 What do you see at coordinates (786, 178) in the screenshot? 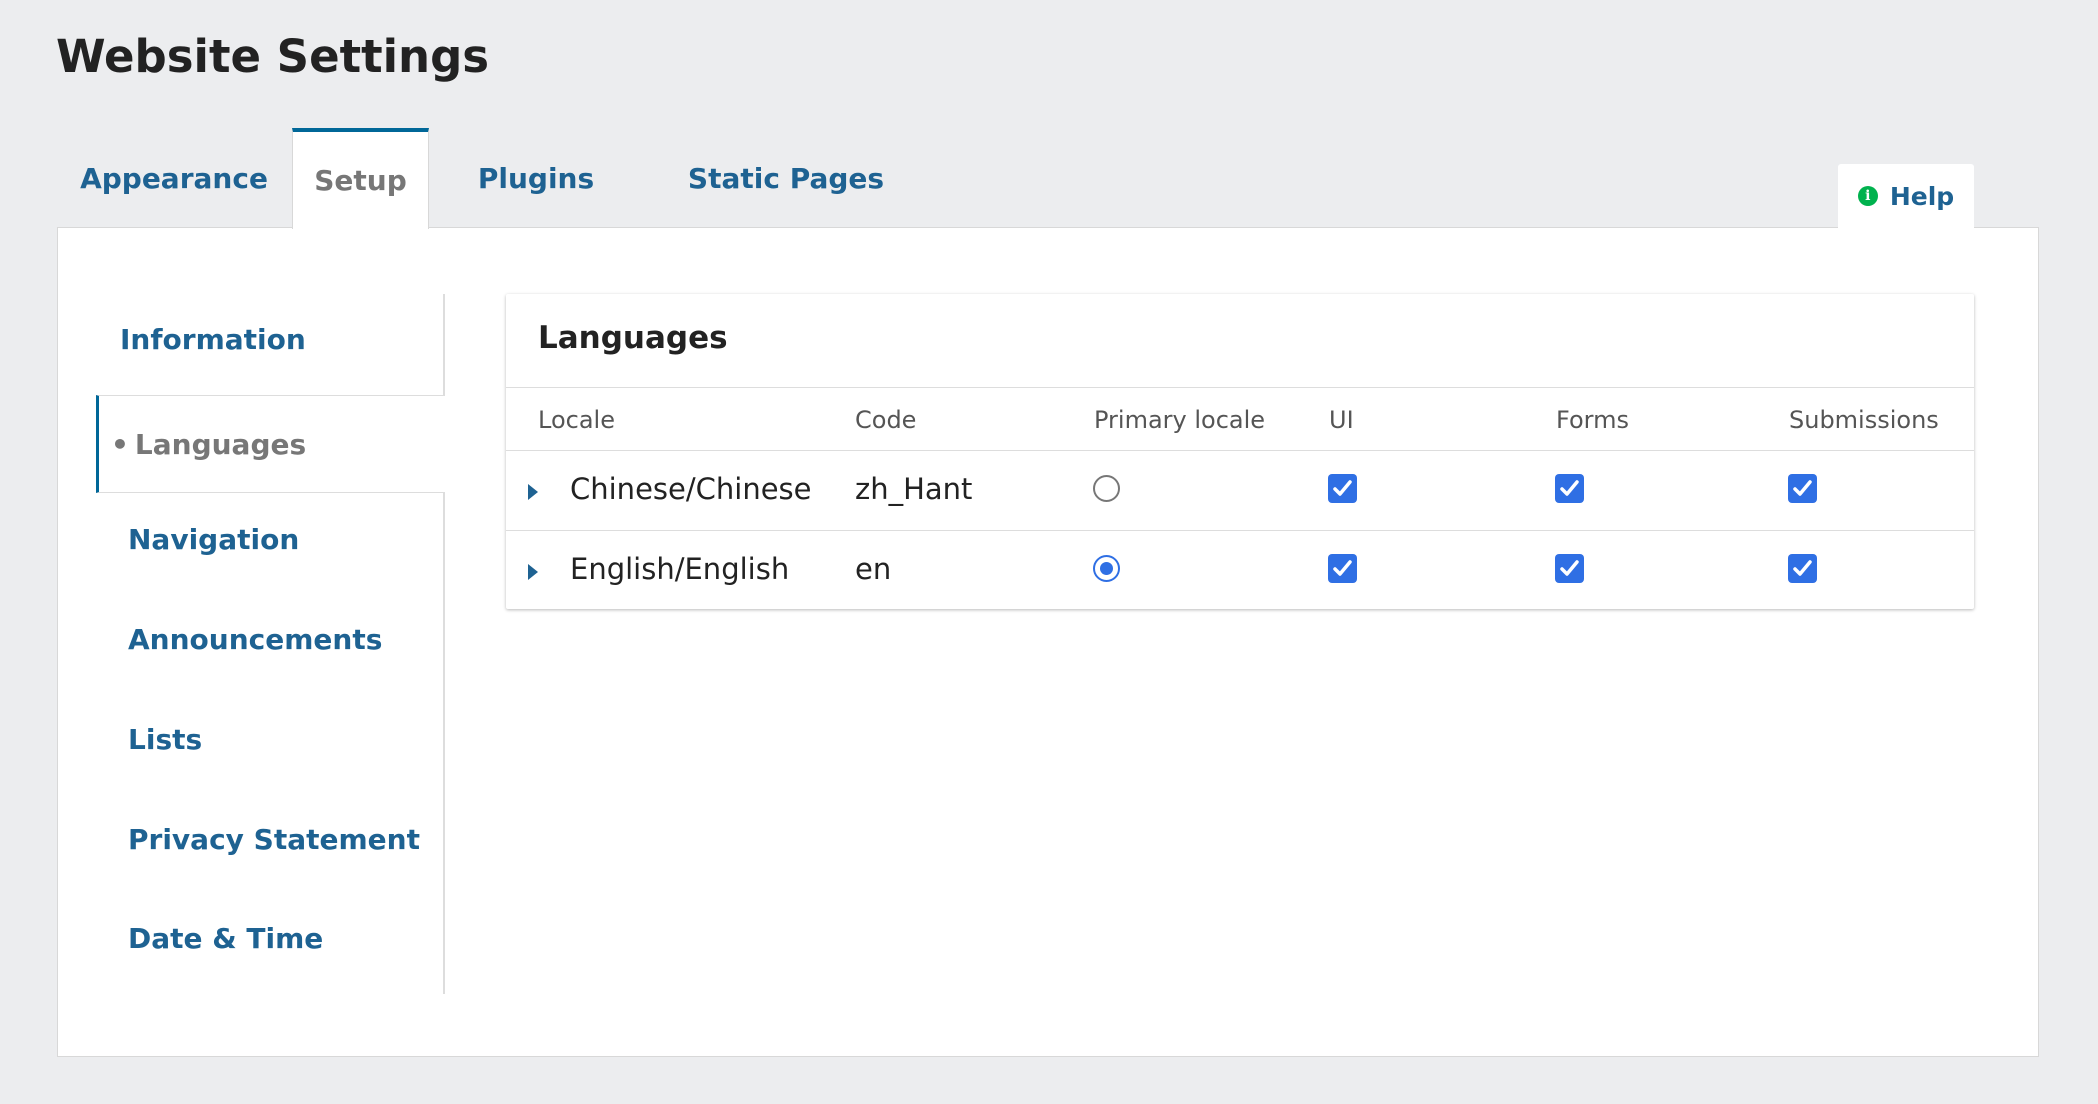
I see `tab-static-pages: Static Pages` at bounding box center [786, 178].